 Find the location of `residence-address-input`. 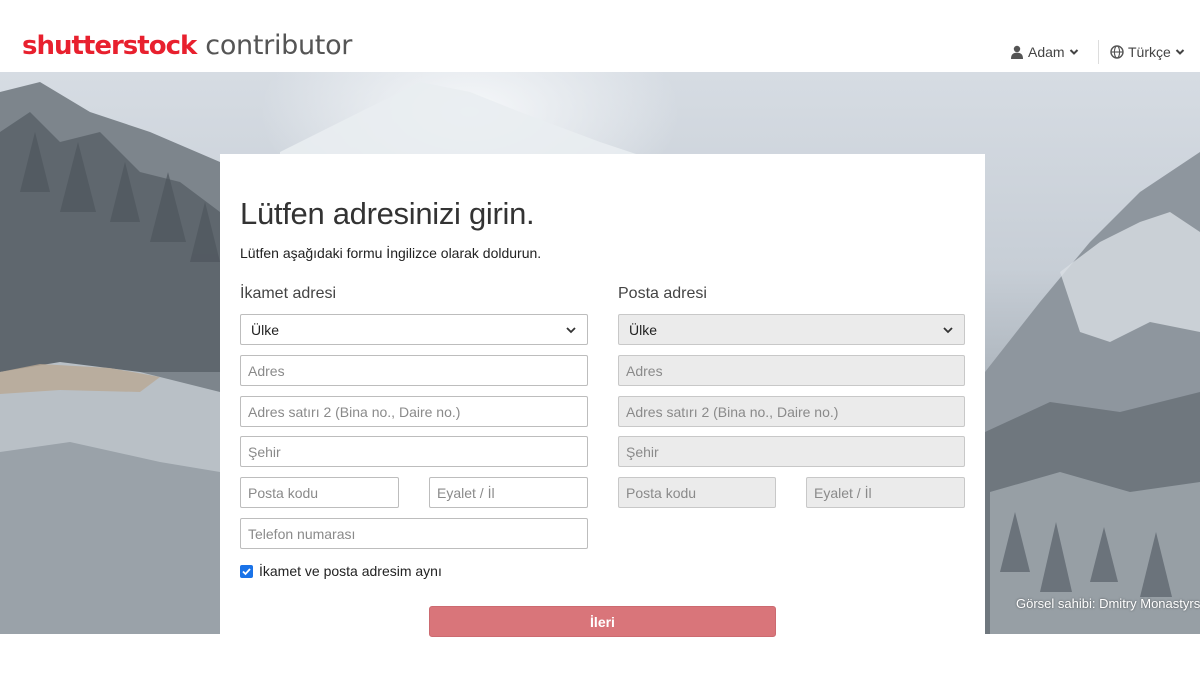

residence-address-input is located at coordinates (414, 370).